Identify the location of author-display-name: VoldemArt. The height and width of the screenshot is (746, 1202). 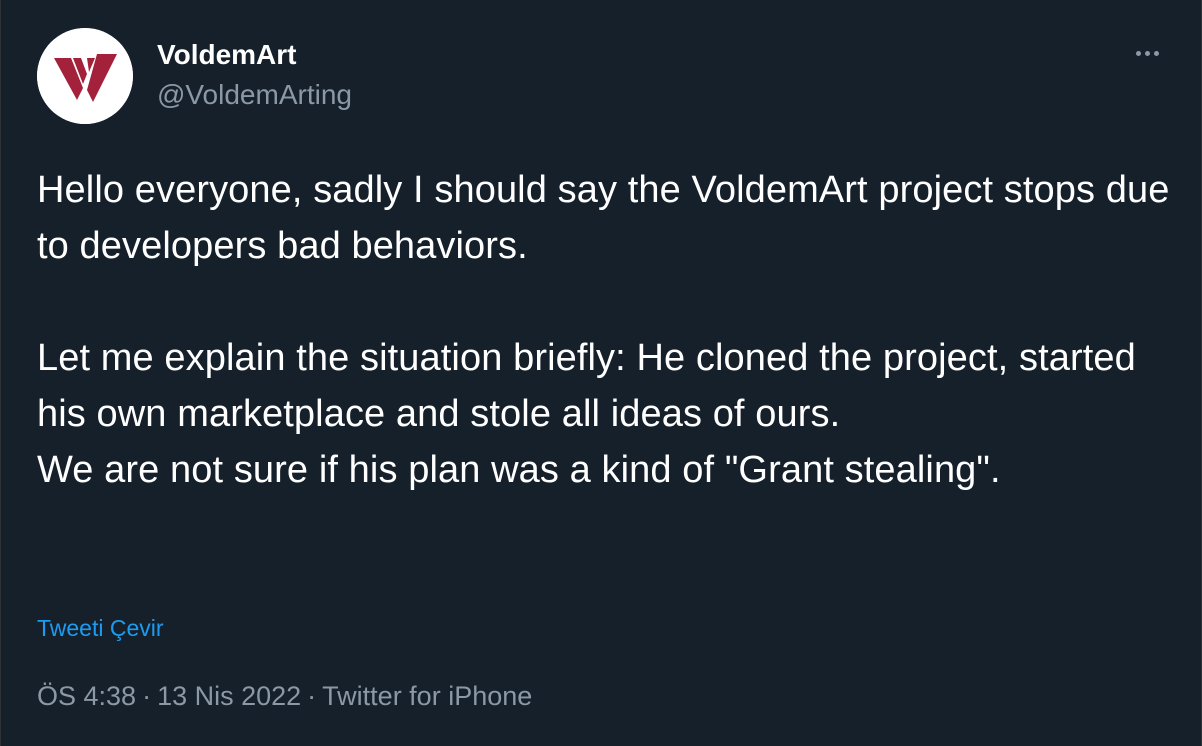
(227, 55).